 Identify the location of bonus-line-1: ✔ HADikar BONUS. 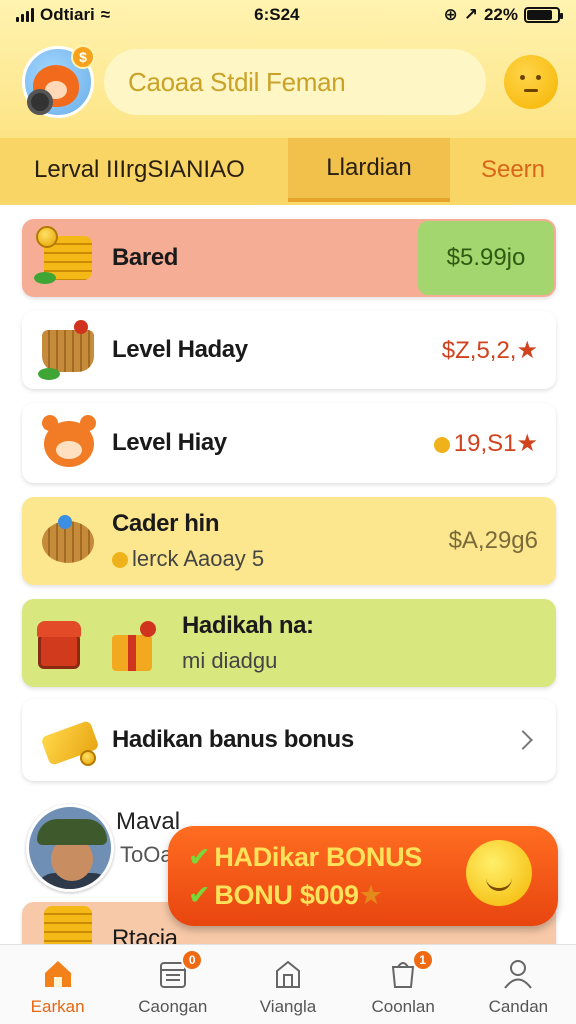
(305, 857).